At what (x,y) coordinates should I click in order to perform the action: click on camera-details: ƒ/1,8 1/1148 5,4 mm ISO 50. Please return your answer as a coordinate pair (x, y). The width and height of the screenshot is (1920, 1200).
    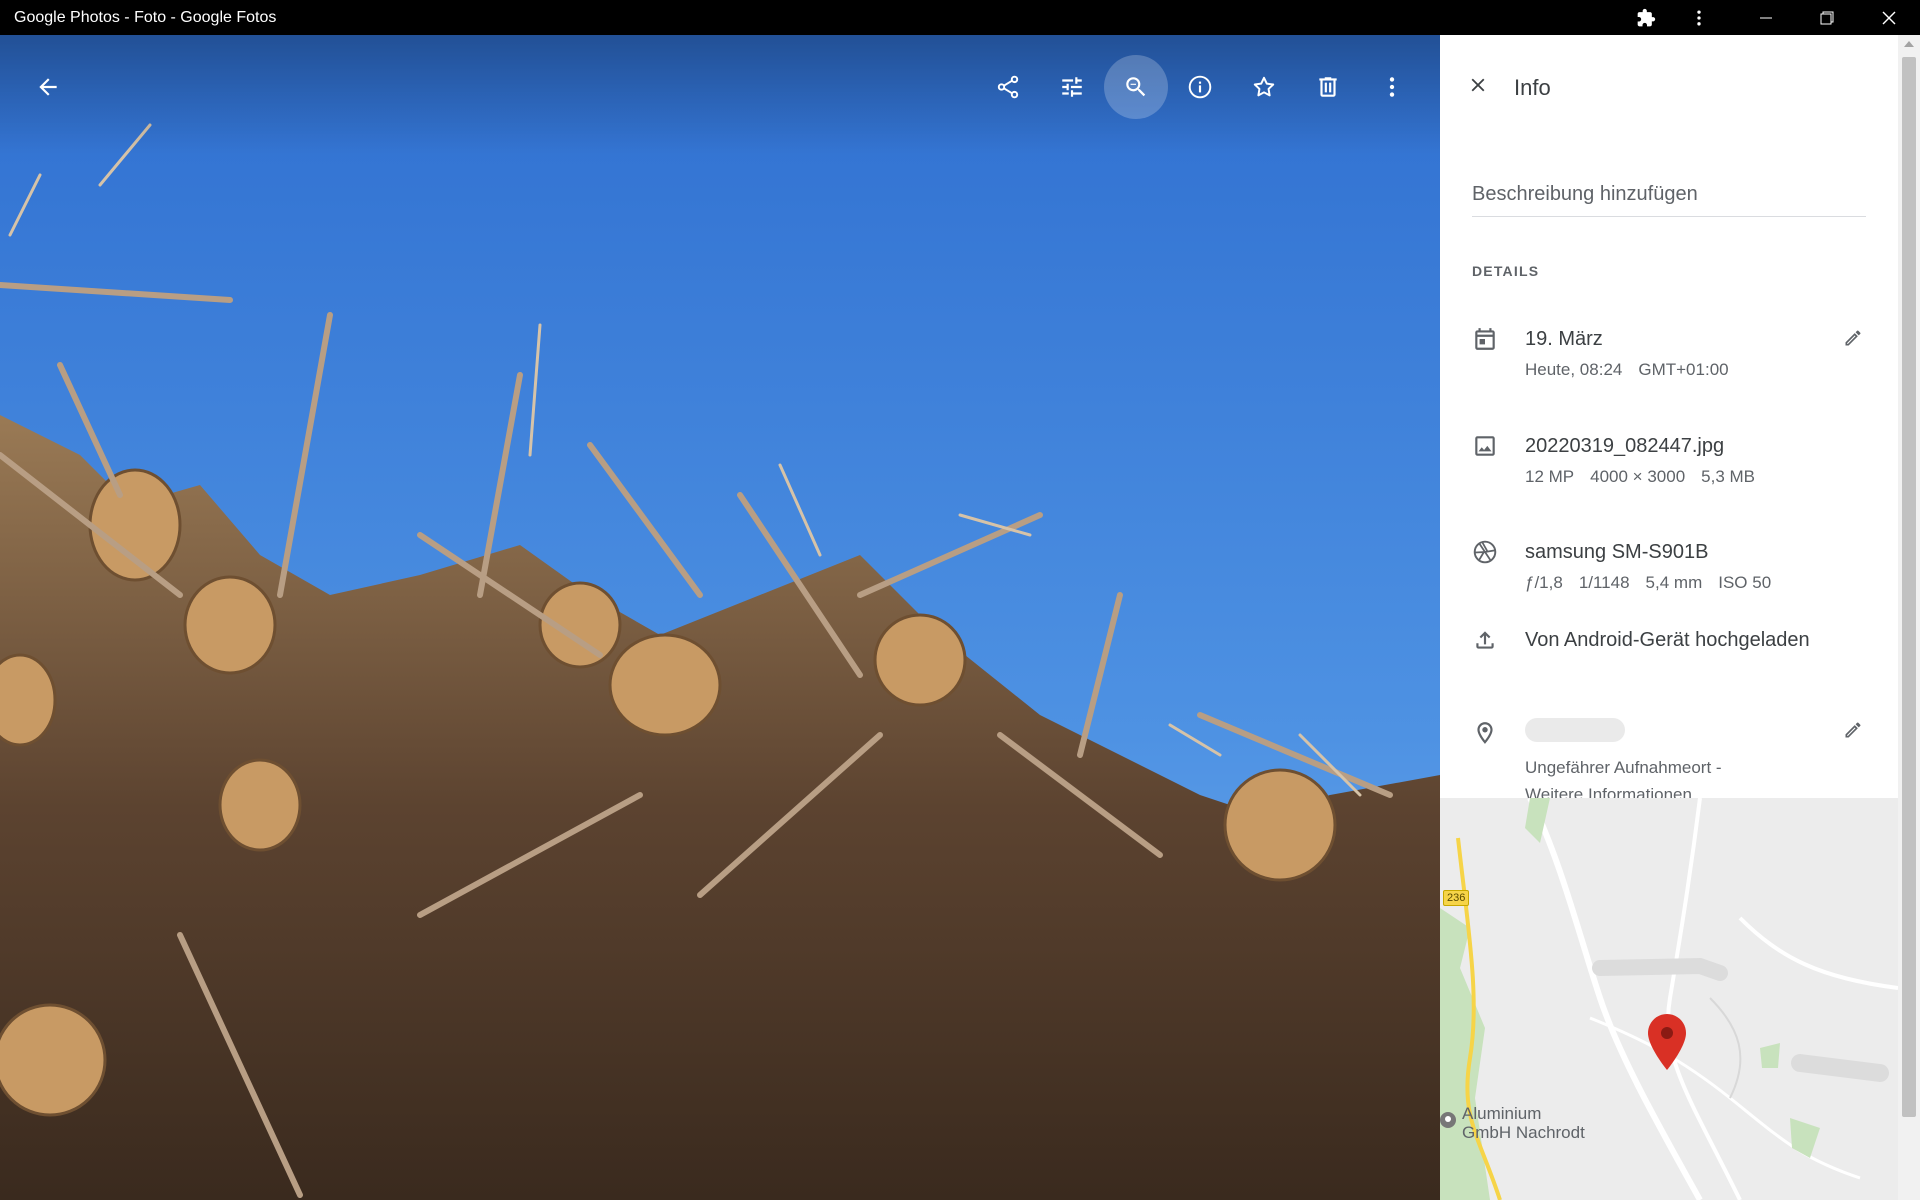
    Looking at the image, I should click on (1648, 583).